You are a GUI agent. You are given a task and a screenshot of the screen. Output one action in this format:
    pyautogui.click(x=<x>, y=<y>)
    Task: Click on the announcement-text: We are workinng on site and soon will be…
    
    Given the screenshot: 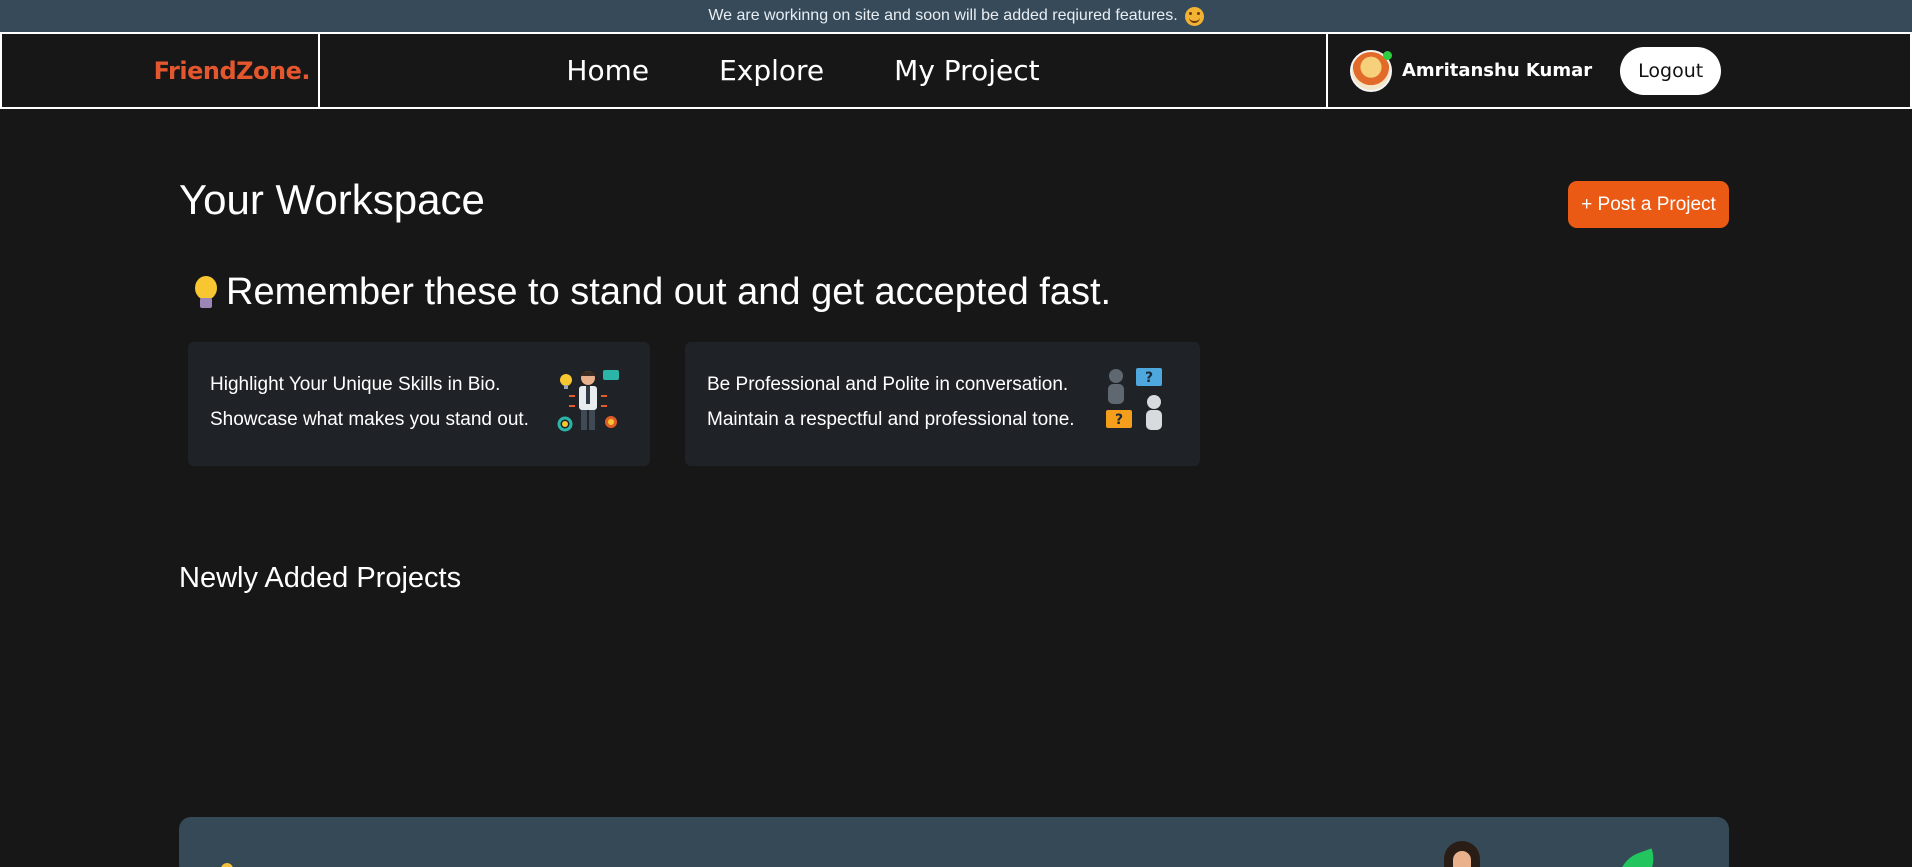 What is the action you would take?
    pyautogui.click(x=943, y=15)
    